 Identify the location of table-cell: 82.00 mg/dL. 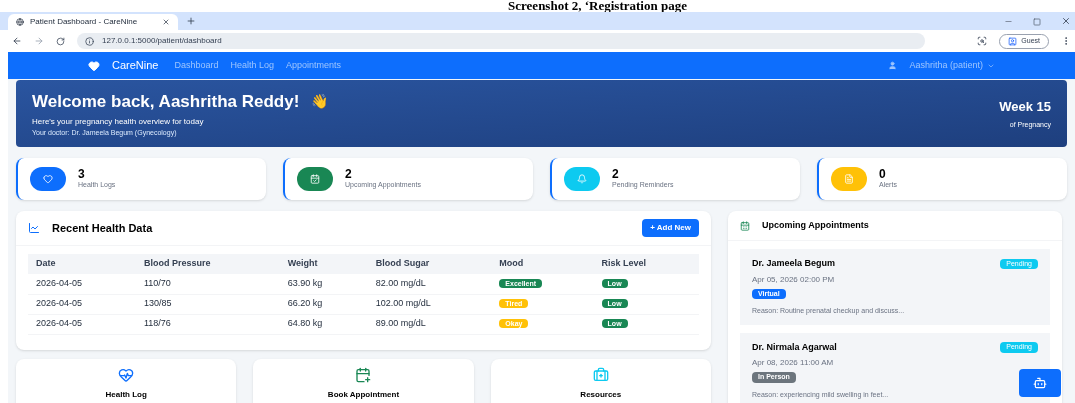
(429, 284).